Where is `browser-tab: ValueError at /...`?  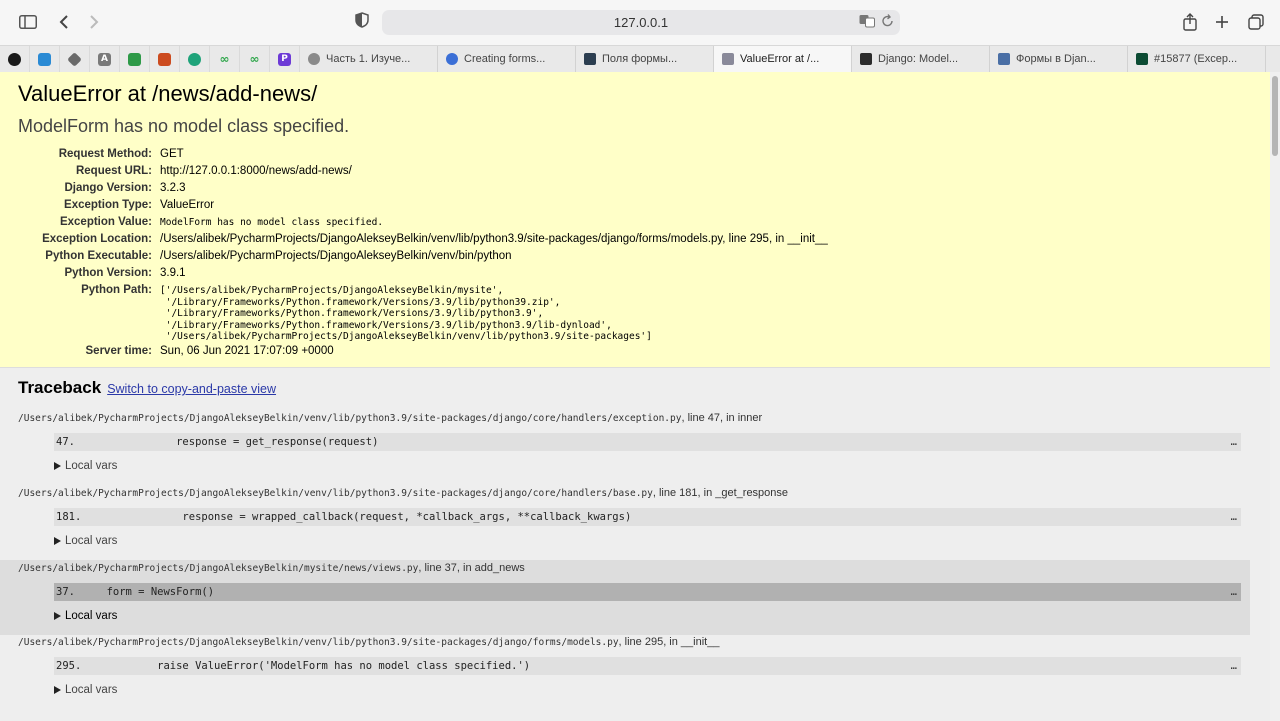 browser-tab: ValueError at /... is located at coordinates (783, 59).